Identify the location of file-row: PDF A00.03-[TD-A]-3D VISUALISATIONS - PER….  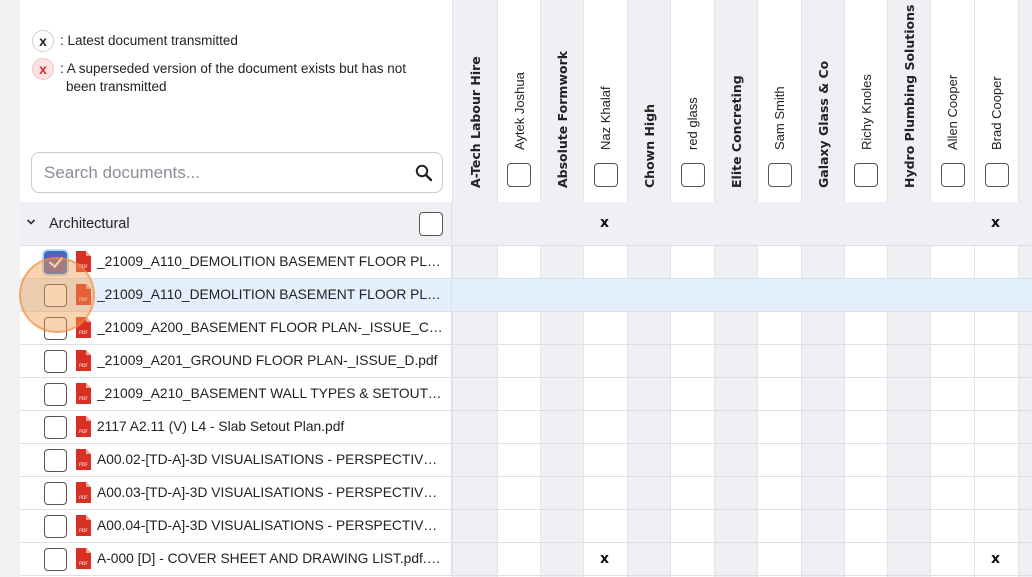
(526, 493).